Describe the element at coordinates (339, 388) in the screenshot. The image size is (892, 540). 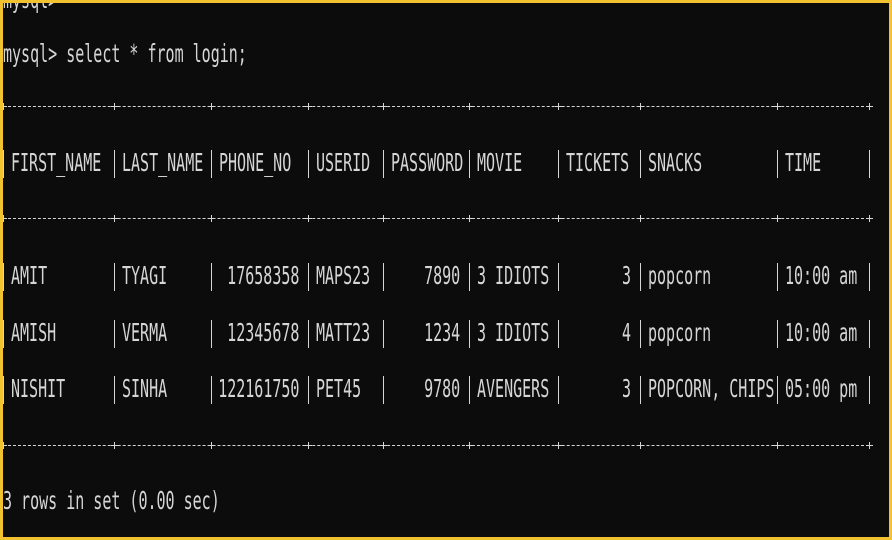
I see `table-cell: PET45` at that location.